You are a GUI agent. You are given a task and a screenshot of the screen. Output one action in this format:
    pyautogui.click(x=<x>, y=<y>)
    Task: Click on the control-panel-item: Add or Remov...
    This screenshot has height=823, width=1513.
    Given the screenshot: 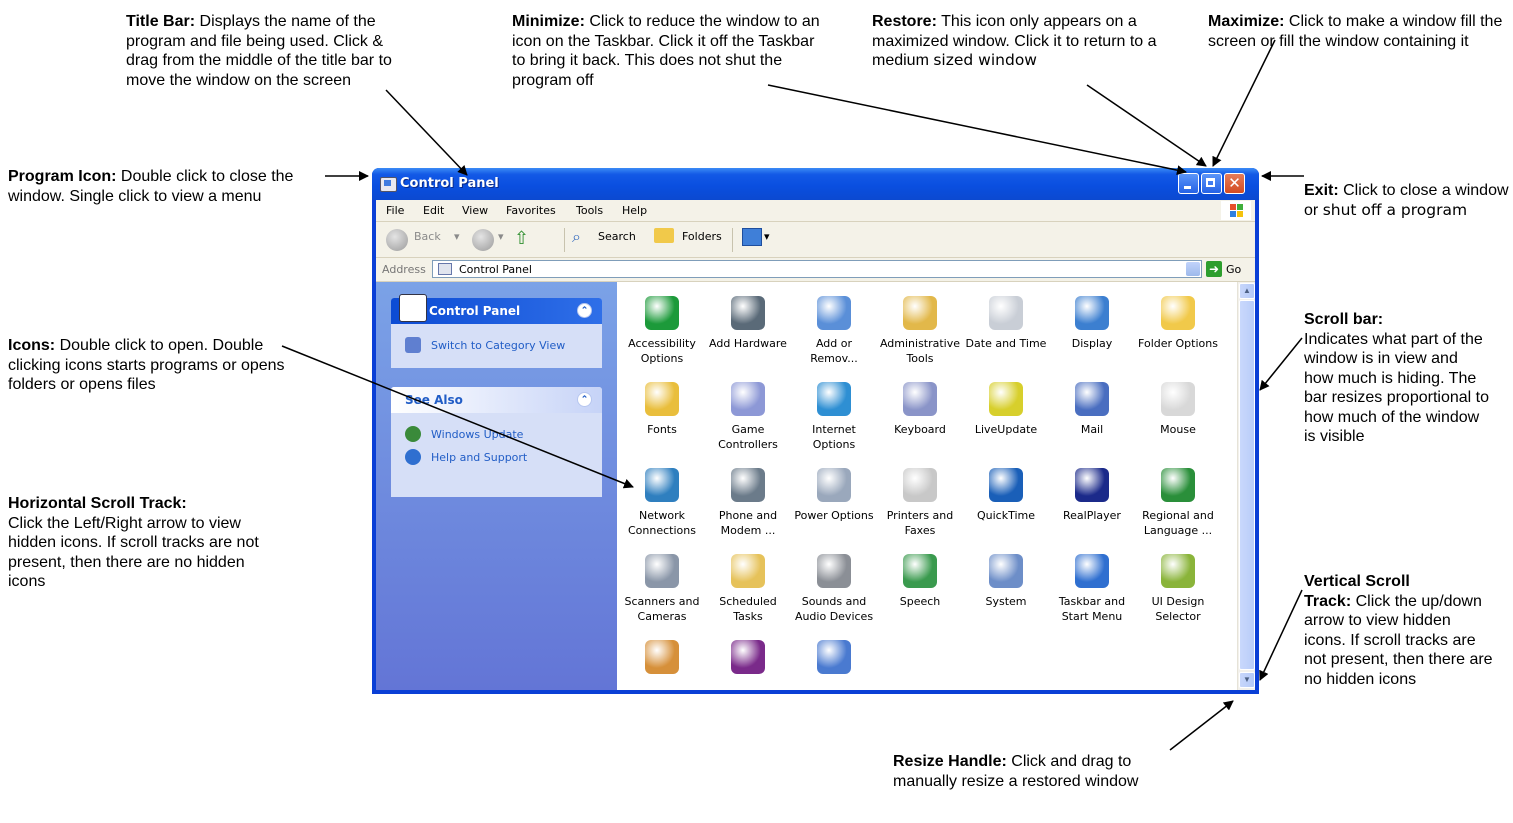 What is the action you would take?
    pyautogui.click(x=834, y=331)
    